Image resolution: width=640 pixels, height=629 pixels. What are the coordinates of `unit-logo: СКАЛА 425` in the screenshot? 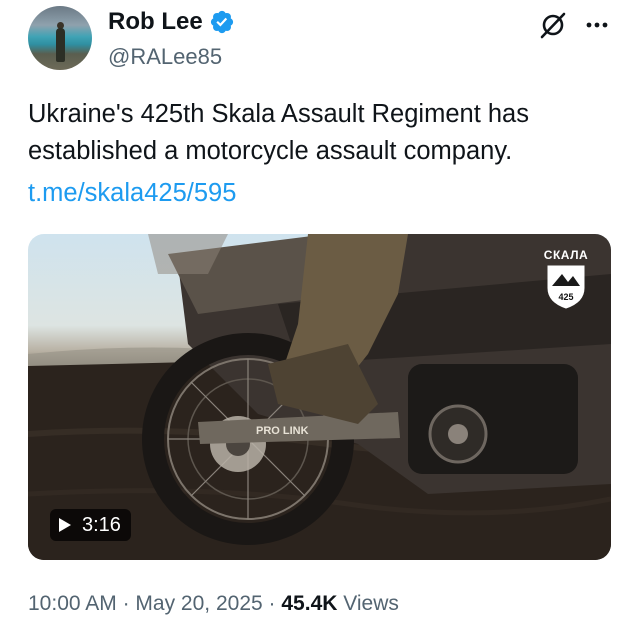 It's located at (566, 279).